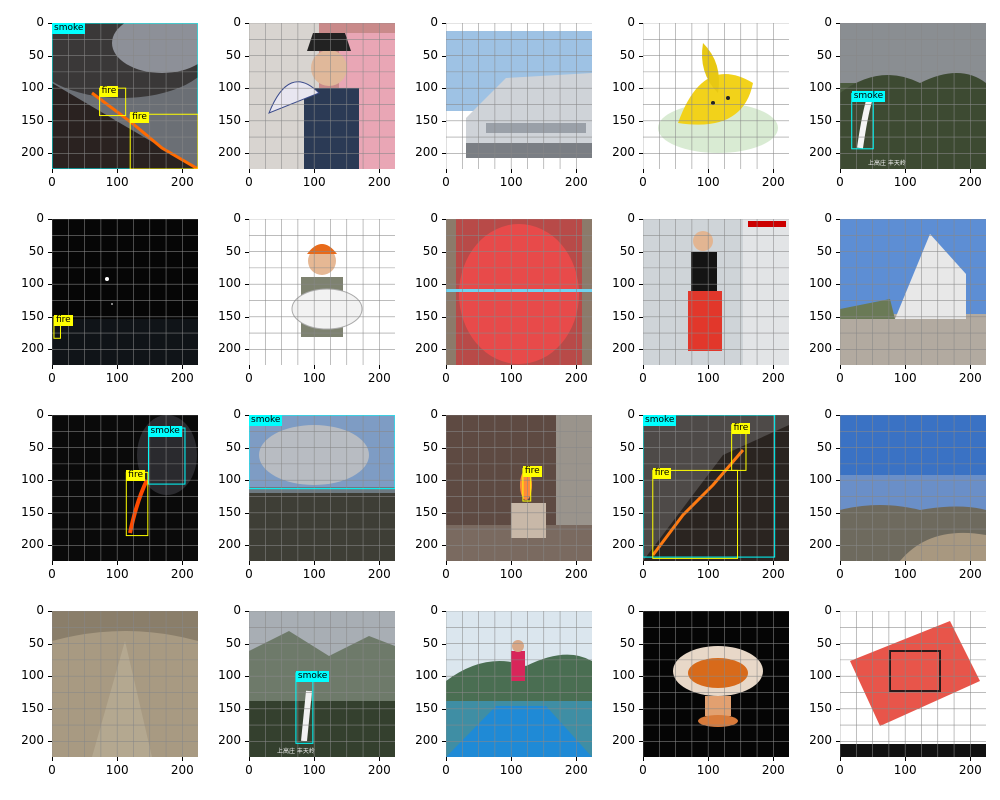 The image size is (1000, 800). What do you see at coordinates (519, 488) in the screenshot?
I see `panel-image: fire` at bounding box center [519, 488].